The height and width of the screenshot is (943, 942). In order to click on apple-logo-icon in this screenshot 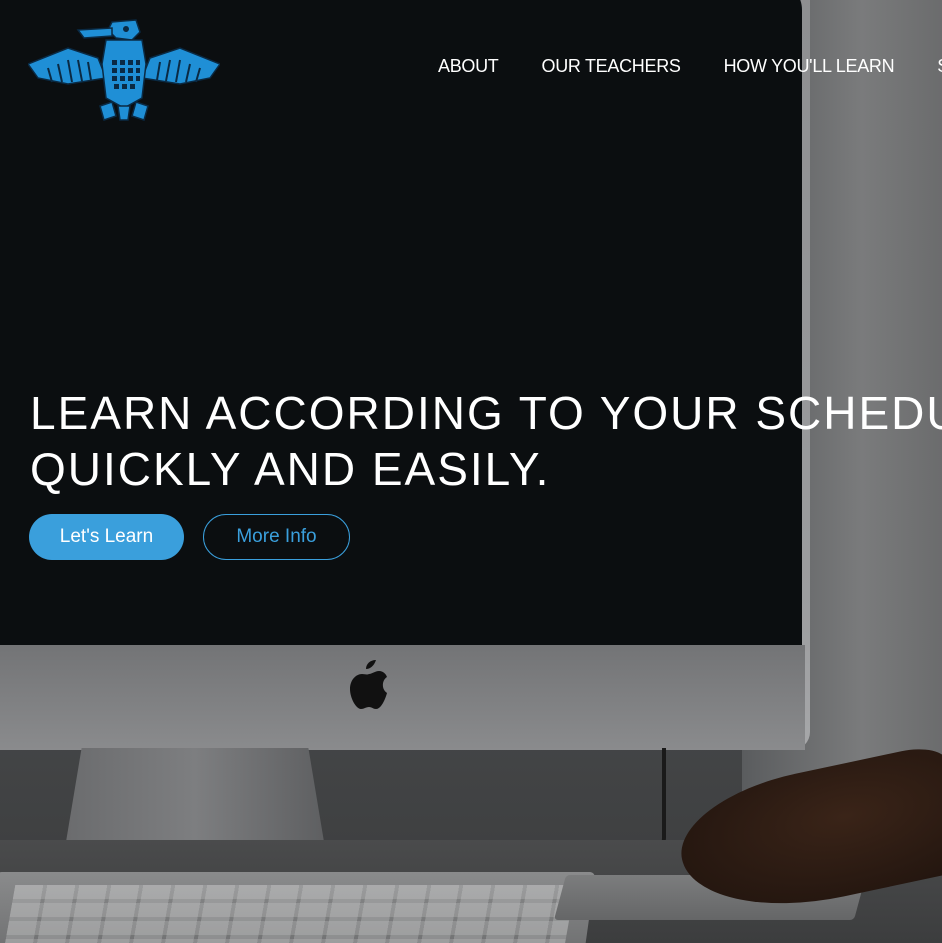, I will do `click(368, 684)`.